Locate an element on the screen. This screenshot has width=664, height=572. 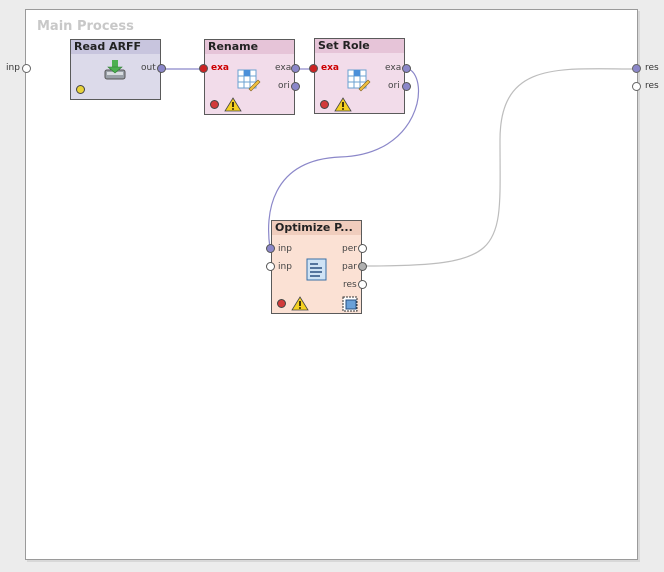
wire-optimize-res is located at coordinates (501, 167).